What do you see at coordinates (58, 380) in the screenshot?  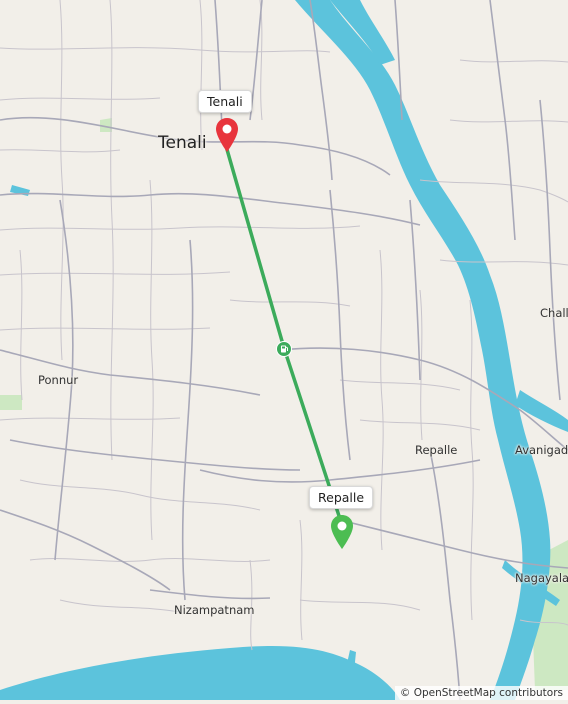 I see `place-label-ponnur: Ponnur` at bounding box center [58, 380].